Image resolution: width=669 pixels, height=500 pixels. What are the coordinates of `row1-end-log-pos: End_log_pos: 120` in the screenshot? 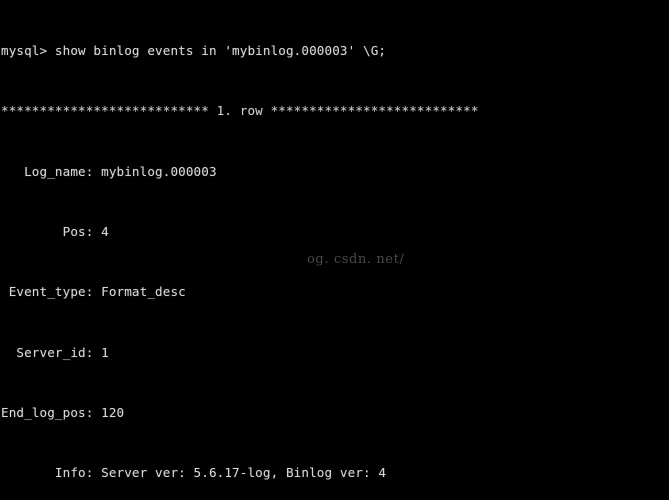 It's located at (63, 412).